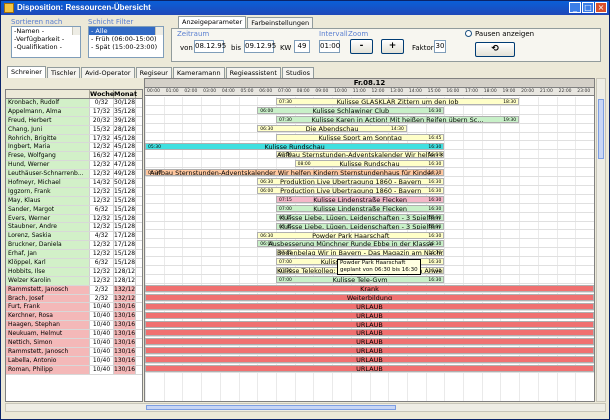  I want to click on department-tab: Studios, so click(297, 72).